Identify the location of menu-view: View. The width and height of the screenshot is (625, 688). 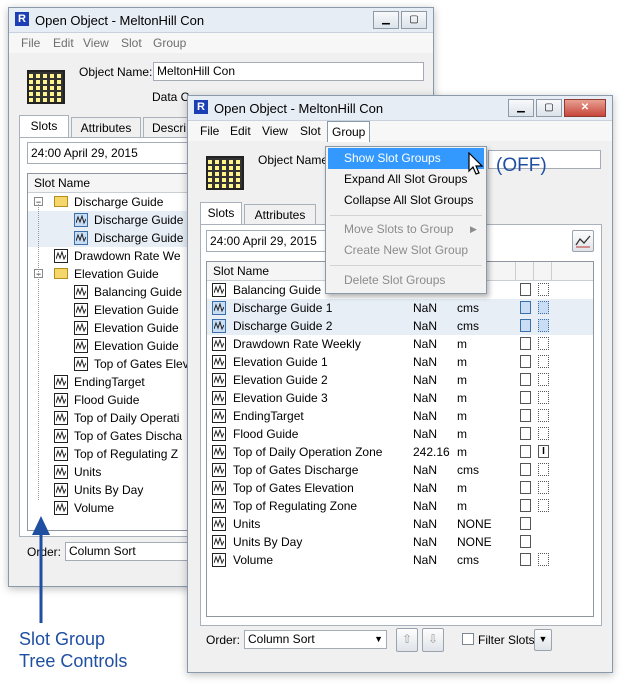
(275, 131).